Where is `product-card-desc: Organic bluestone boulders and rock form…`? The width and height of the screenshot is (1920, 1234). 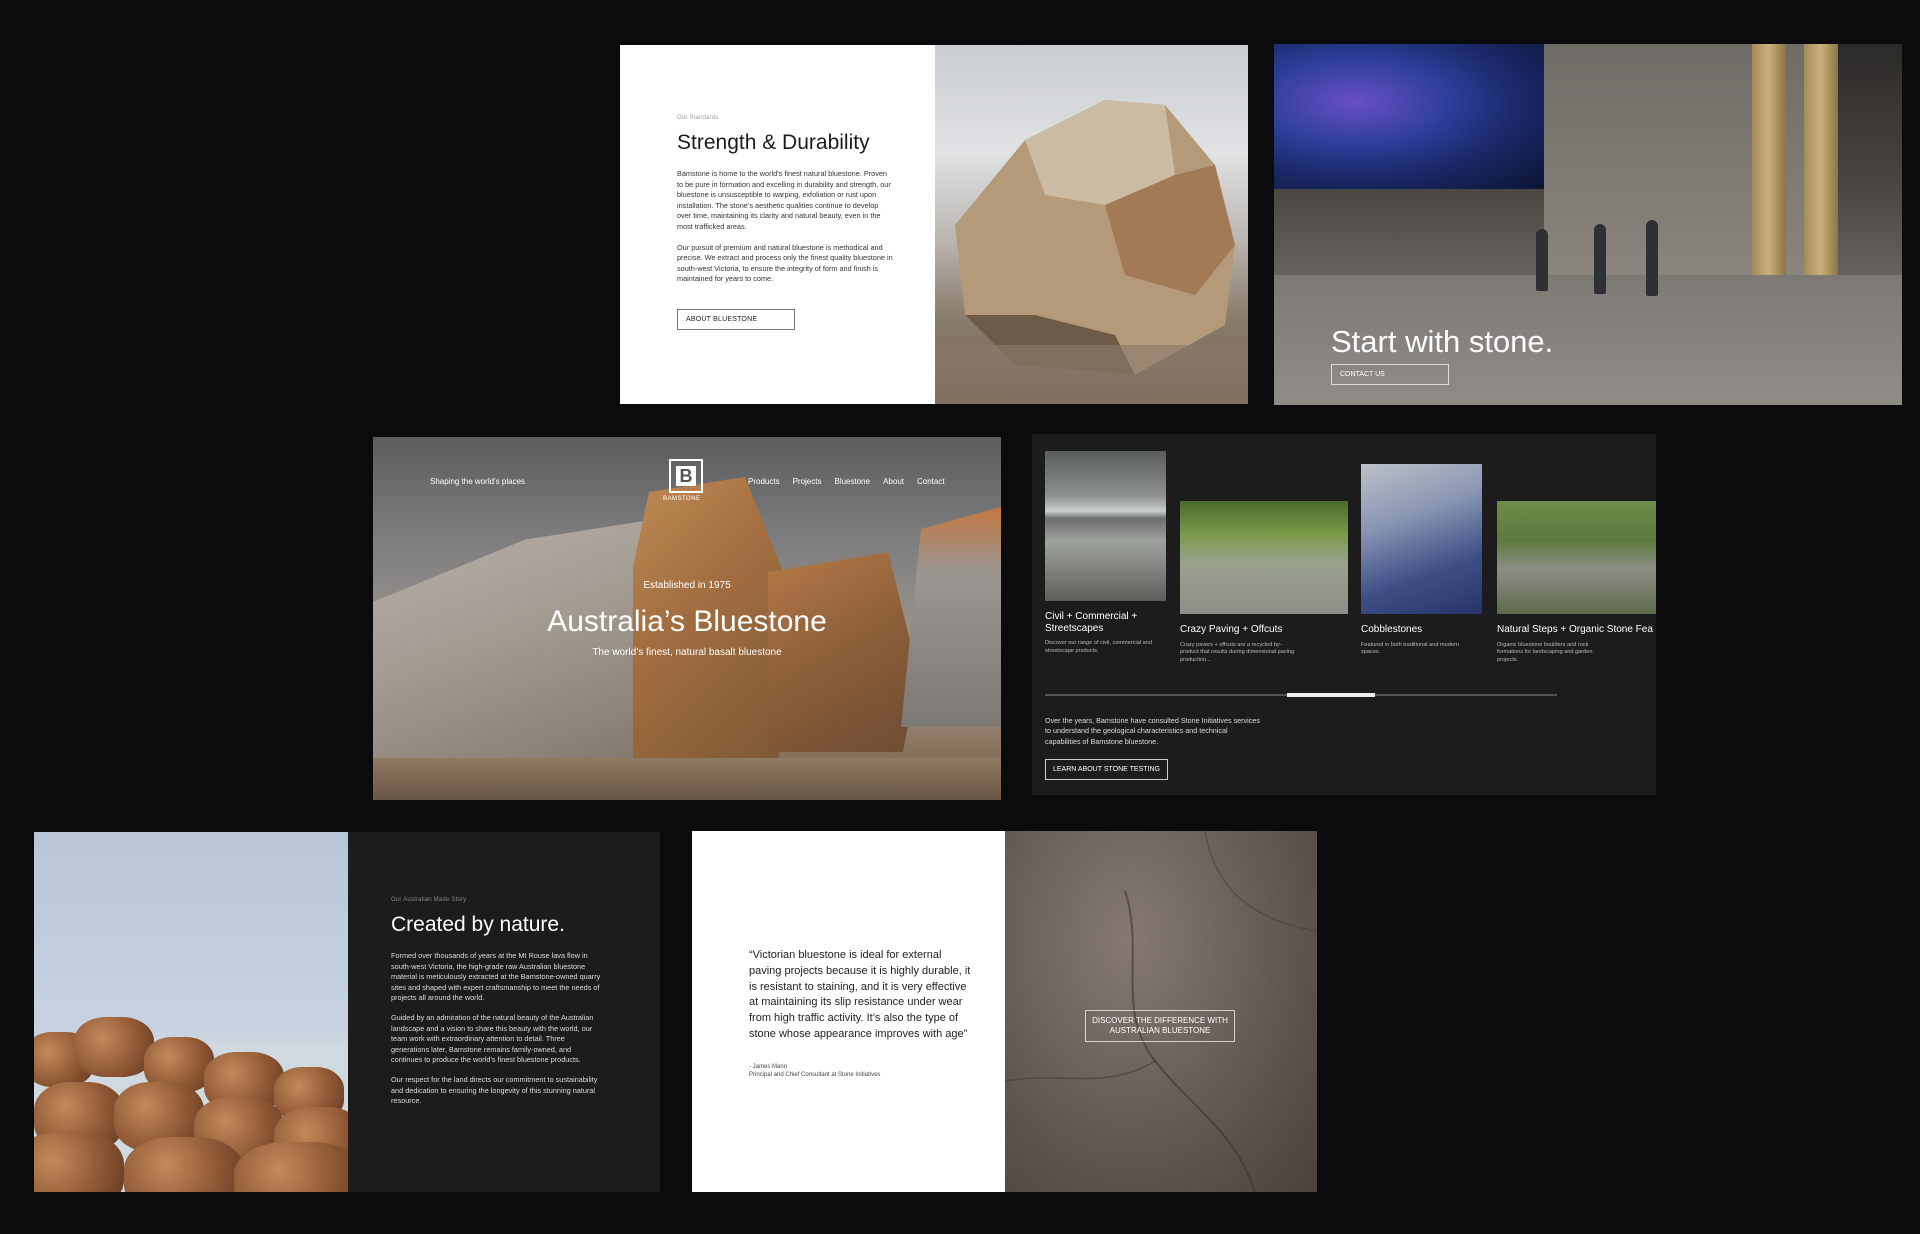
product-card-desc: Organic bluestone boulders and rock form… is located at coordinates (1545, 652).